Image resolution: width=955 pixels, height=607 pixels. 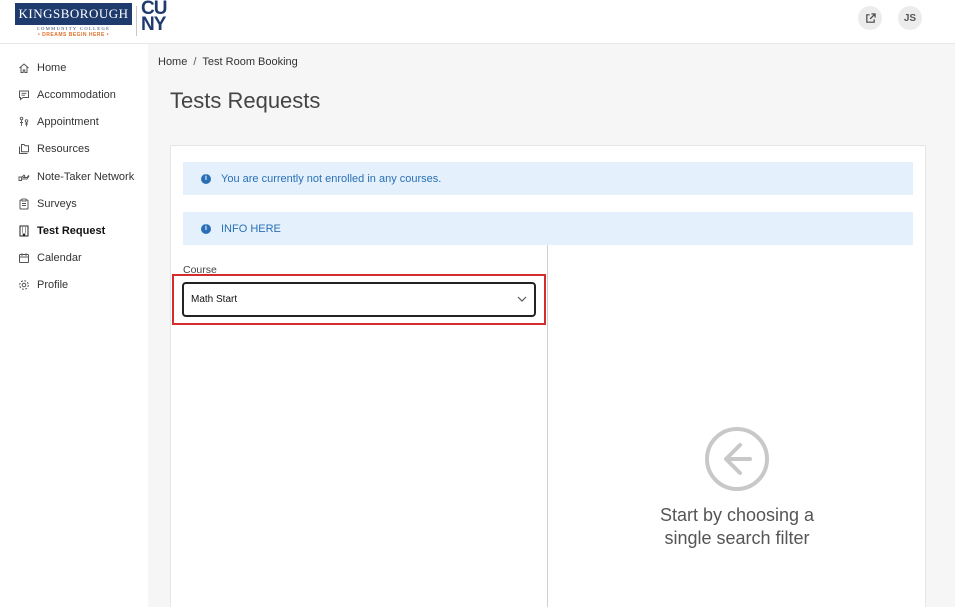 I want to click on empty-state: Start by choosing a single search filter, so click(x=737, y=488).